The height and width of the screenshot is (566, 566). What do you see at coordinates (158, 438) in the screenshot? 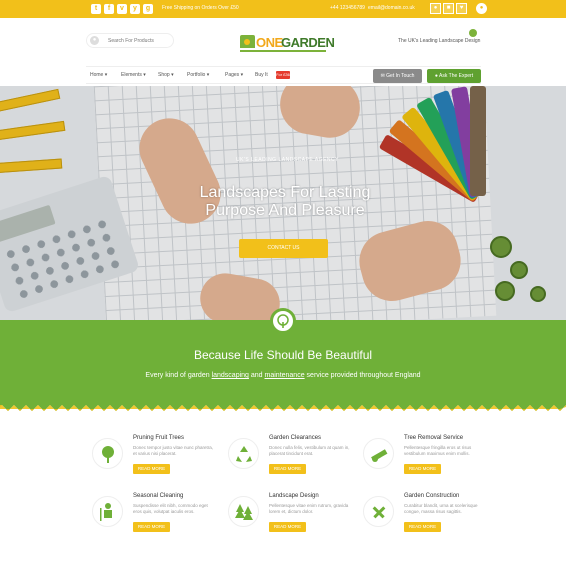
I see `service-title: Pruning Fruit Trees` at bounding box center [158, 438].